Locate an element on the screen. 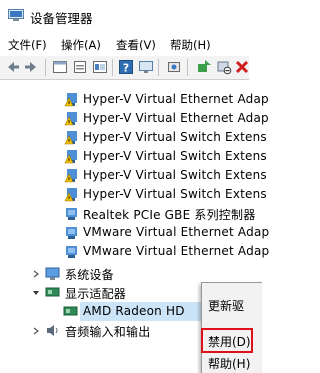 This screenshot has width=320, height=373. system-devices-icon is located at coordinates (52, 273).